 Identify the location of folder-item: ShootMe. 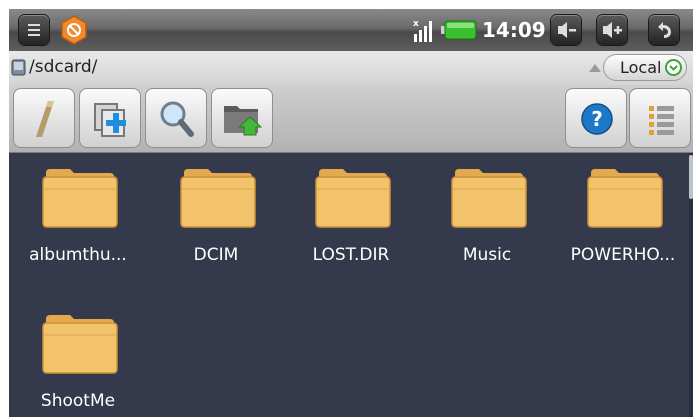
(78, 358).